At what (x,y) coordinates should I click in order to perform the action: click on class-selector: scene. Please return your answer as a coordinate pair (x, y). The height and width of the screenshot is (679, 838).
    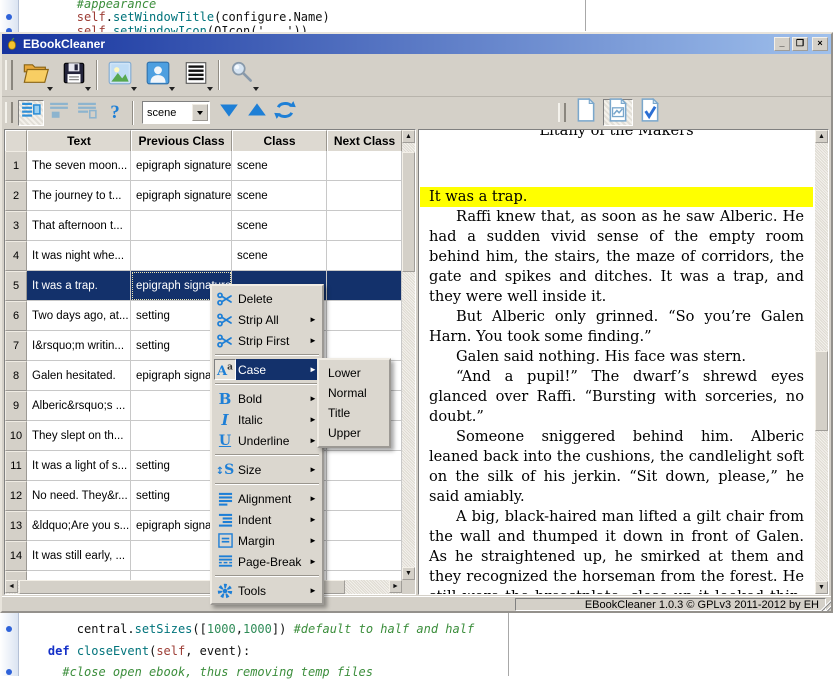
    Looking at the image, I should click on (176, 112).